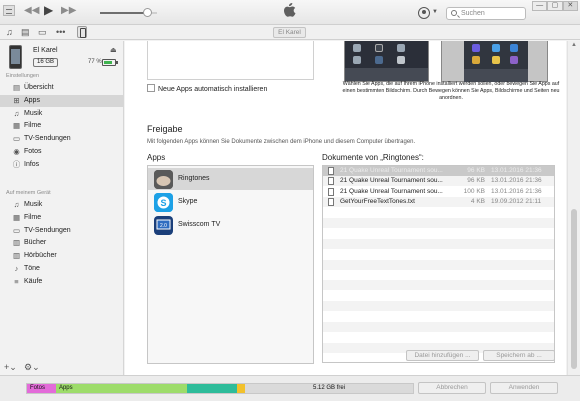 The width and height of the screenshot is (580, 401). I want to click on sidebar-item-übersicht: ▤ Übersicht, so click(61, 88).